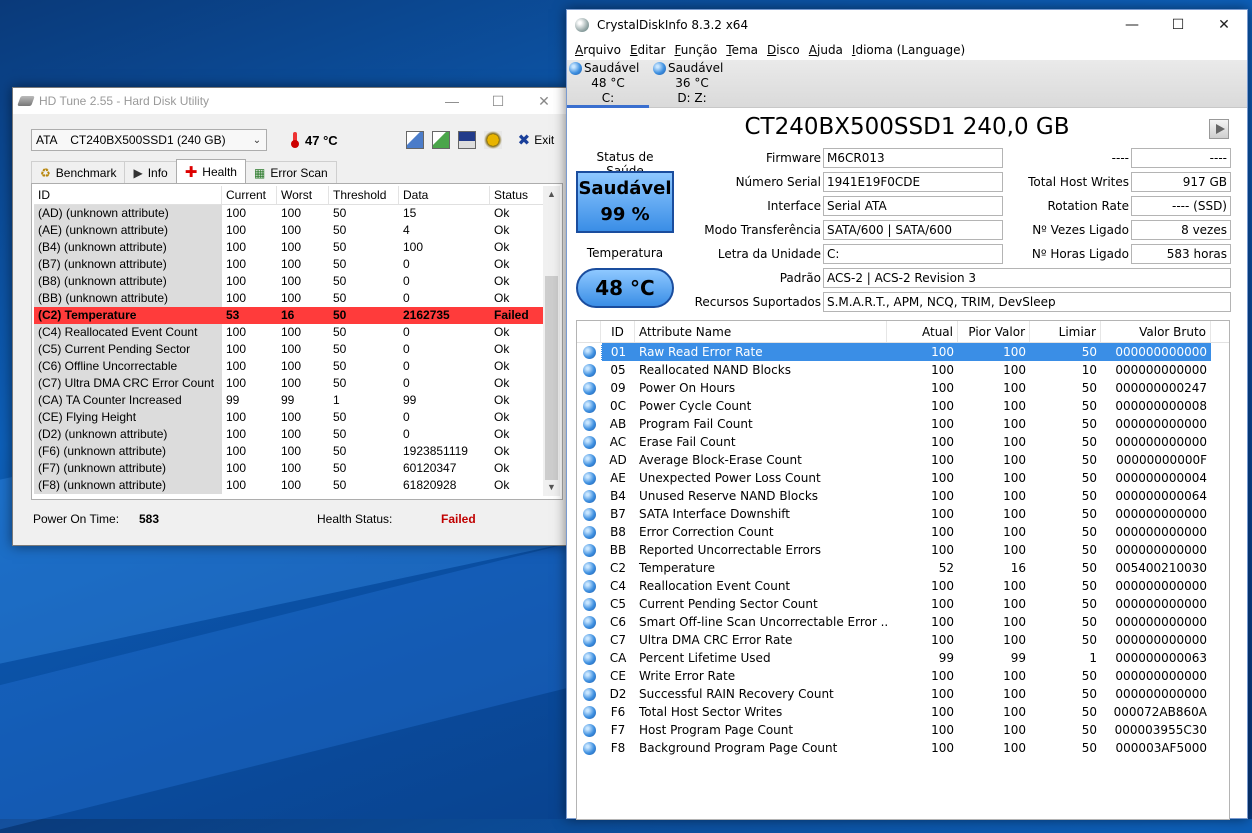  I want to click on hdtune-tabs: ♻ Benchmark ▶ Info ✚ Health ▦ Error Scan, so click(184, 171).